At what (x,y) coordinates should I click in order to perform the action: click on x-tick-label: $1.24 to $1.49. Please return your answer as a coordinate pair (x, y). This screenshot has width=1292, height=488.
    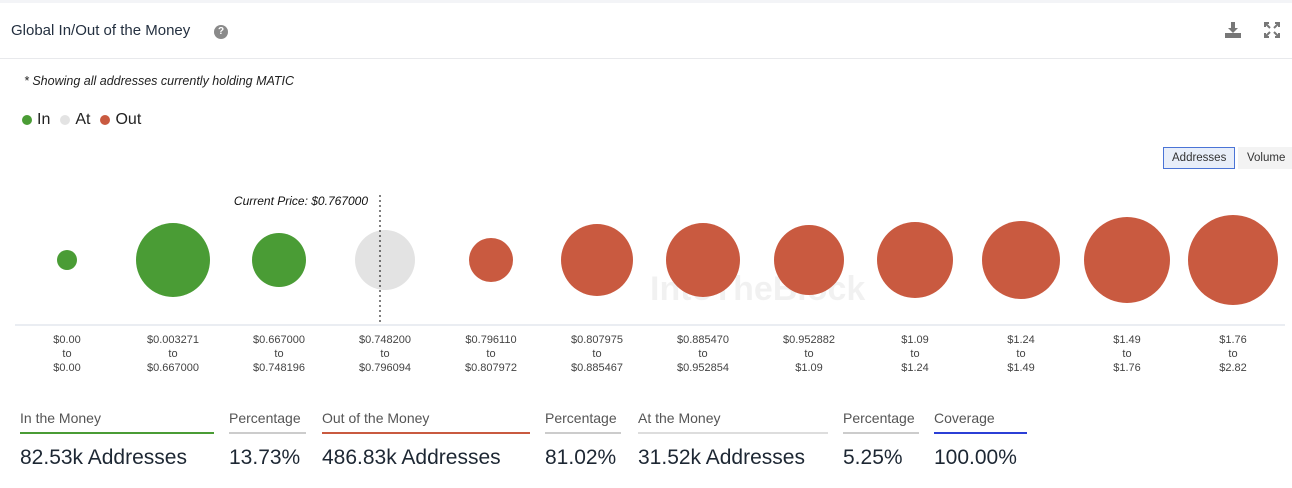
    Looking at the image, I should click on (1021, 354).